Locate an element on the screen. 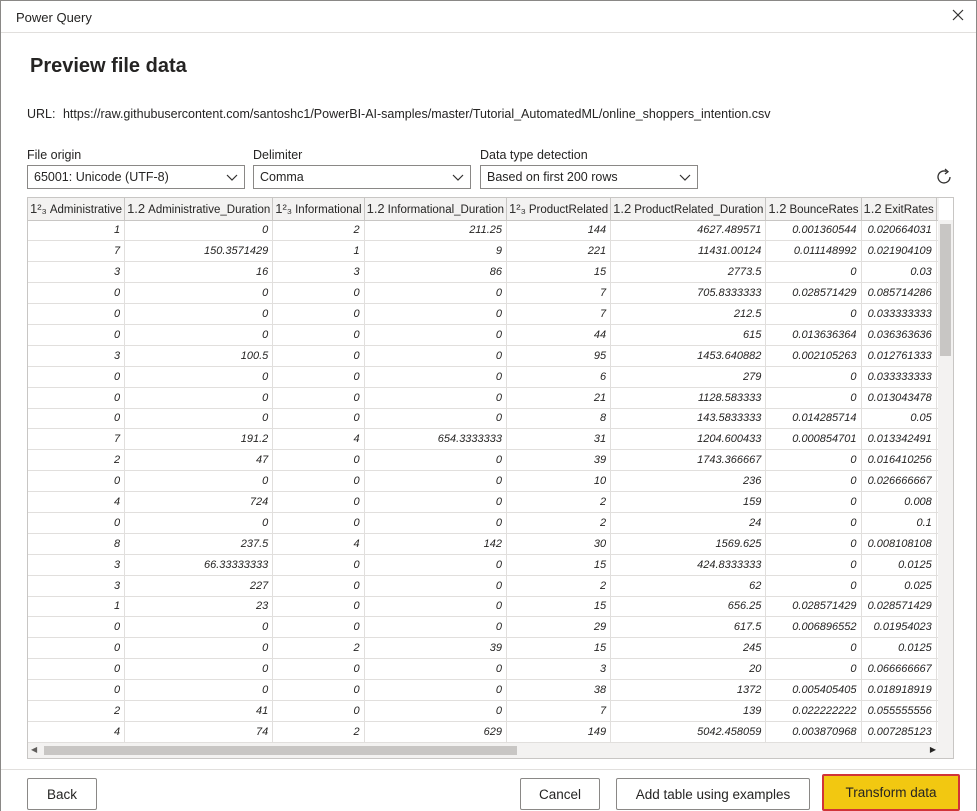 This screenshot has width=977, height=811. table-cell: 0.012761333 is located at coordinates (899, 356).